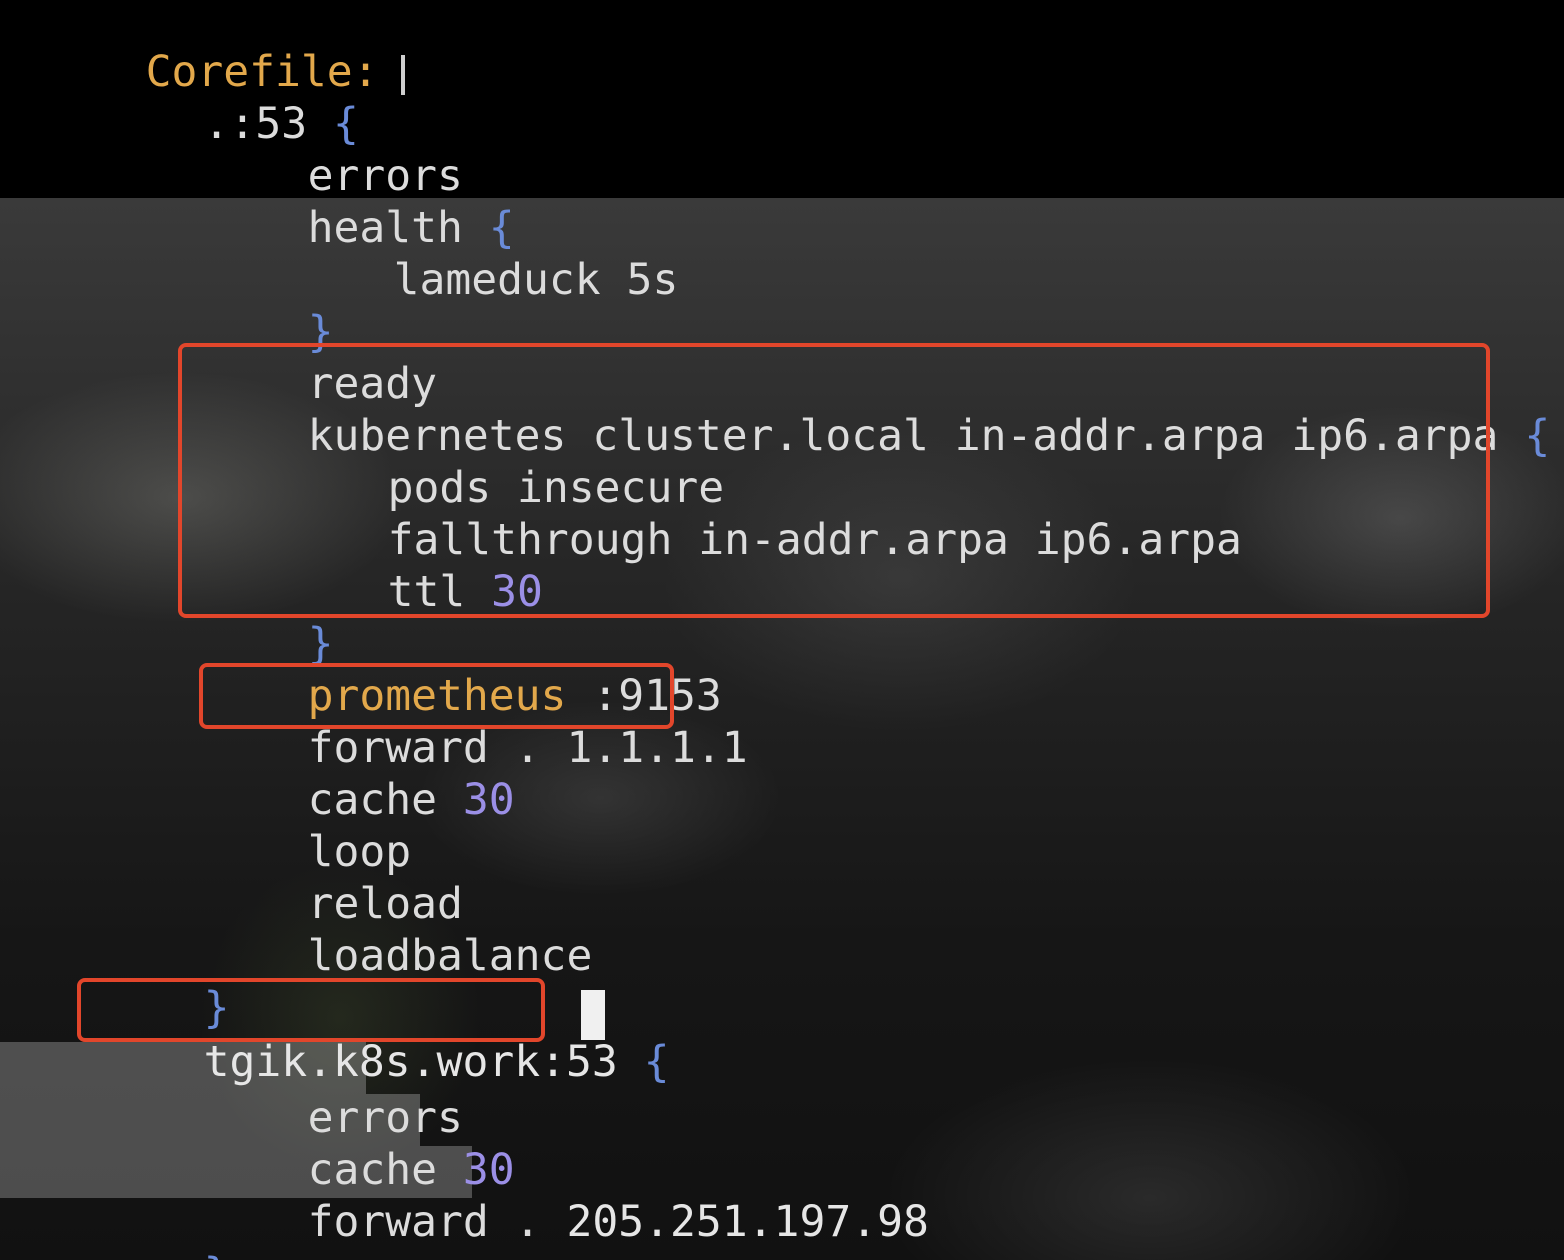 The image size is (1564, 1260). I want to click on code-line: lameduck 5s, so click(536, 280).